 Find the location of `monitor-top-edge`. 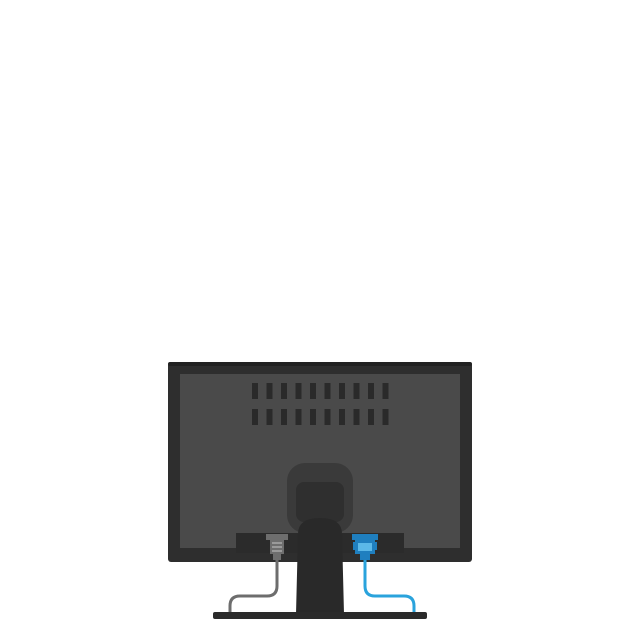

monitor-top-edge is located at coordinates (320, 364).